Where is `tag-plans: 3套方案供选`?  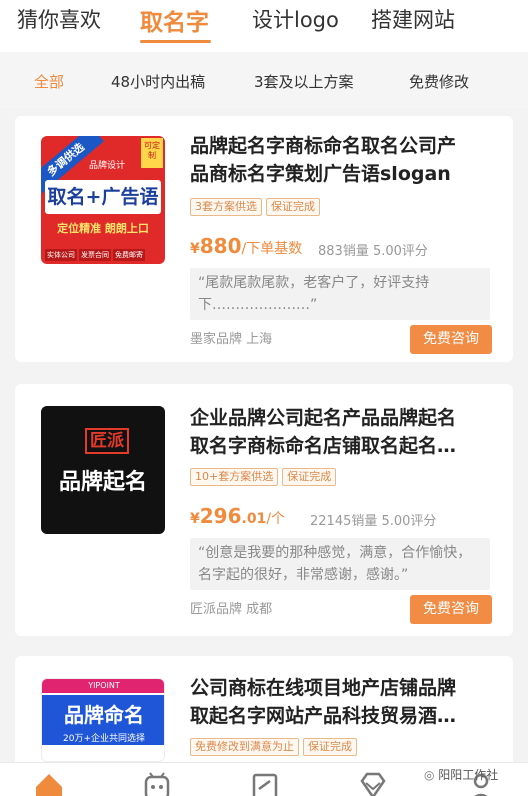
tag-plans: 3套方案供选 is located at coordinates (226, 207).